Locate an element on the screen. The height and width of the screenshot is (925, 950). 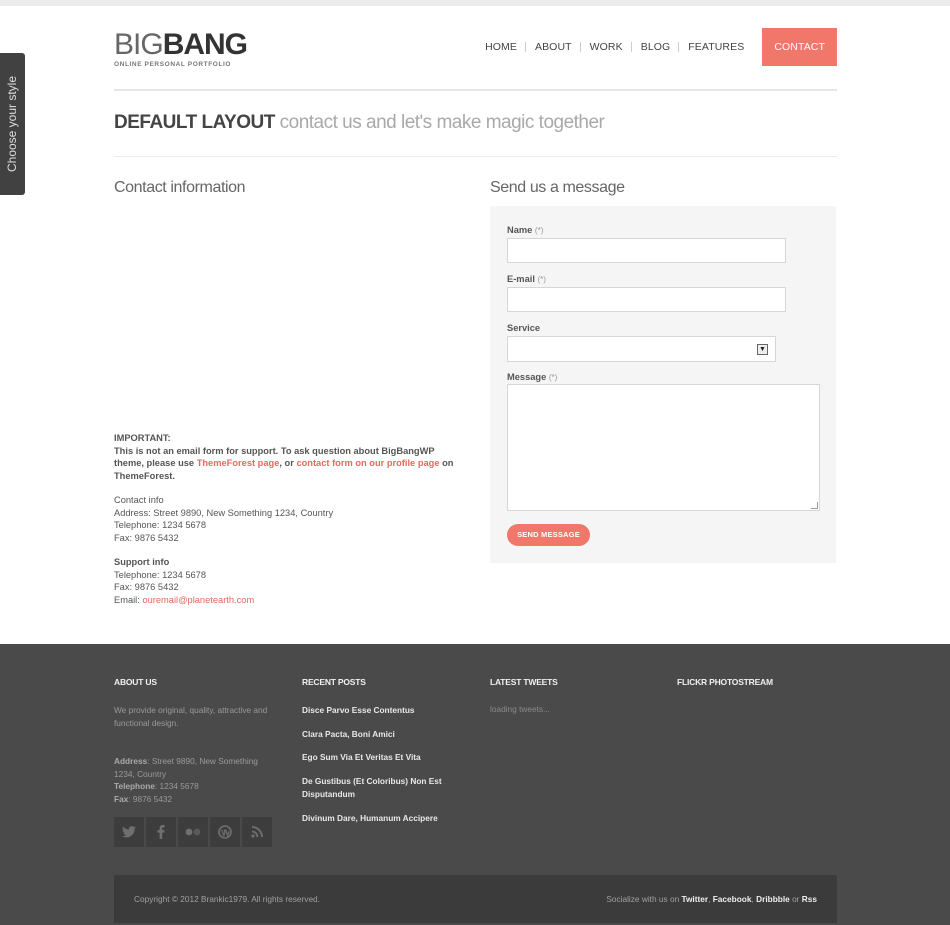
choose-style-tab: Choose your style is located at coordinates (12, 124).